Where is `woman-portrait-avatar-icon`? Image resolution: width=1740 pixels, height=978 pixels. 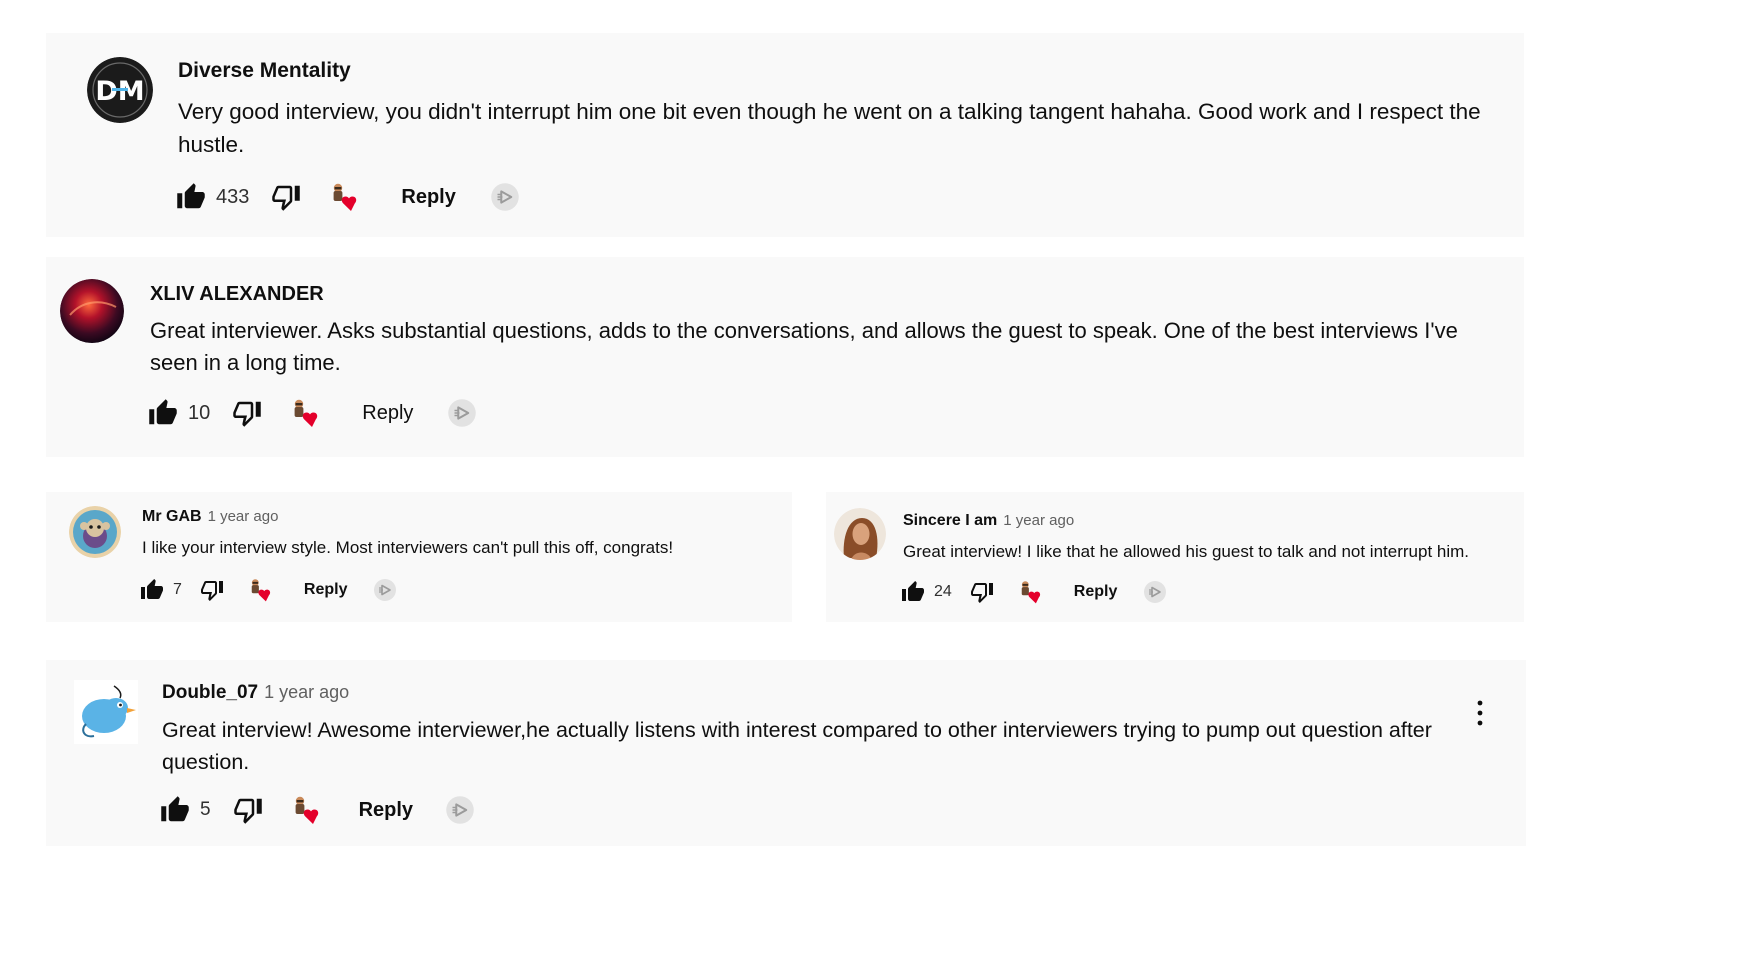
woman-portrait-avatar-icon is located at coordinates (860, 534).